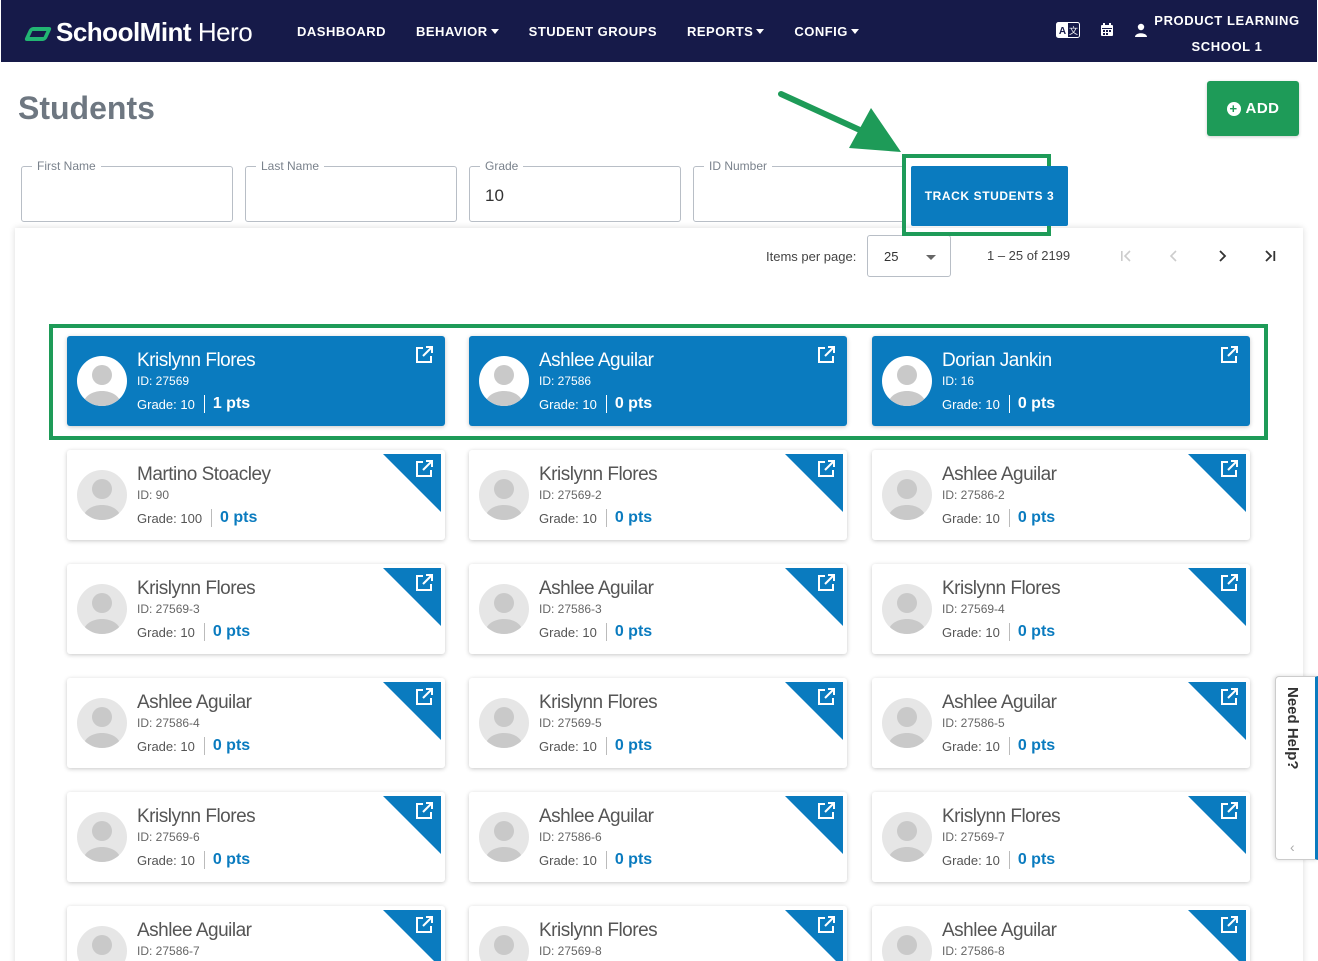 This screenshot has width=1318, height=961. Describe the element at coordinates (127, 196) in the screenshot. I see `first-name-input` at that location.